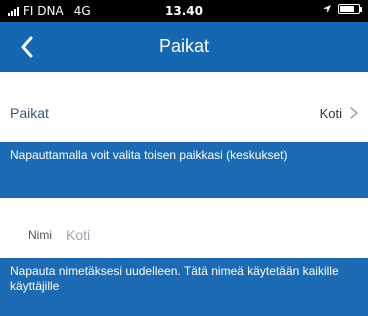  I want to click on places-label: Paikat, so click(29, 113).